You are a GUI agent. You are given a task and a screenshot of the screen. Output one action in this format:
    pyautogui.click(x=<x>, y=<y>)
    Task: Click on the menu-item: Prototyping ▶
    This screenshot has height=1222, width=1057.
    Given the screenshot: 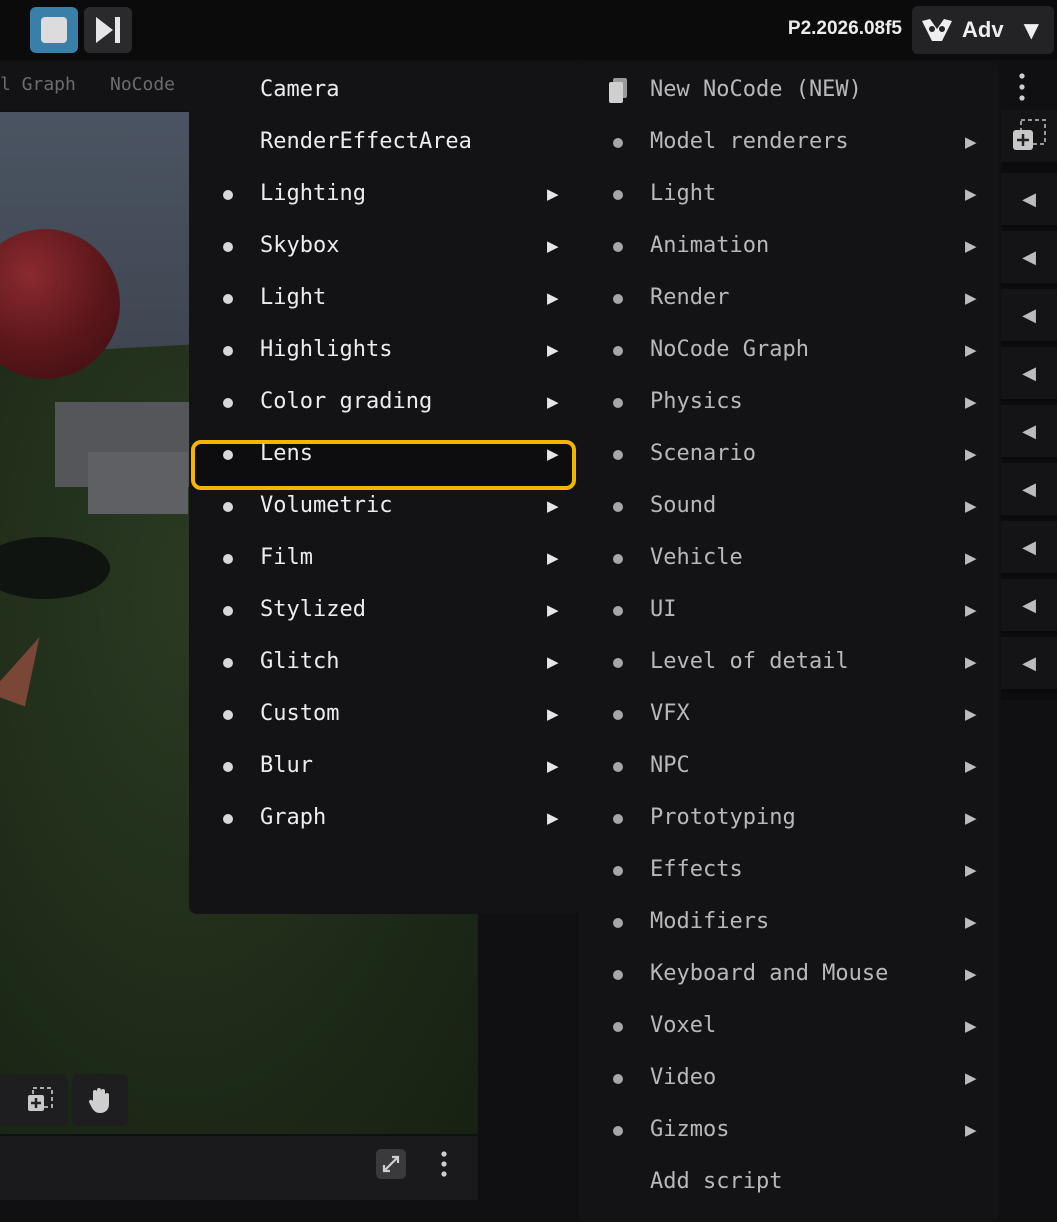 What is the action you would take?
    pyautogui.click(x=789, y=819)
    